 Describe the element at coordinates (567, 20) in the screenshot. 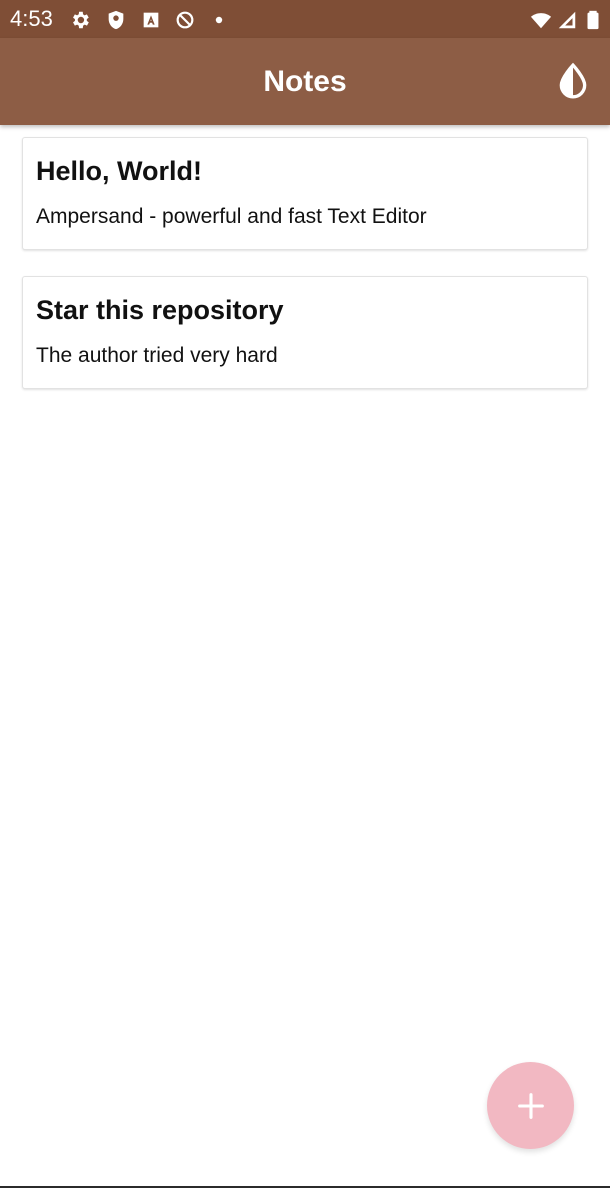

I see `signal-icon` at that location.